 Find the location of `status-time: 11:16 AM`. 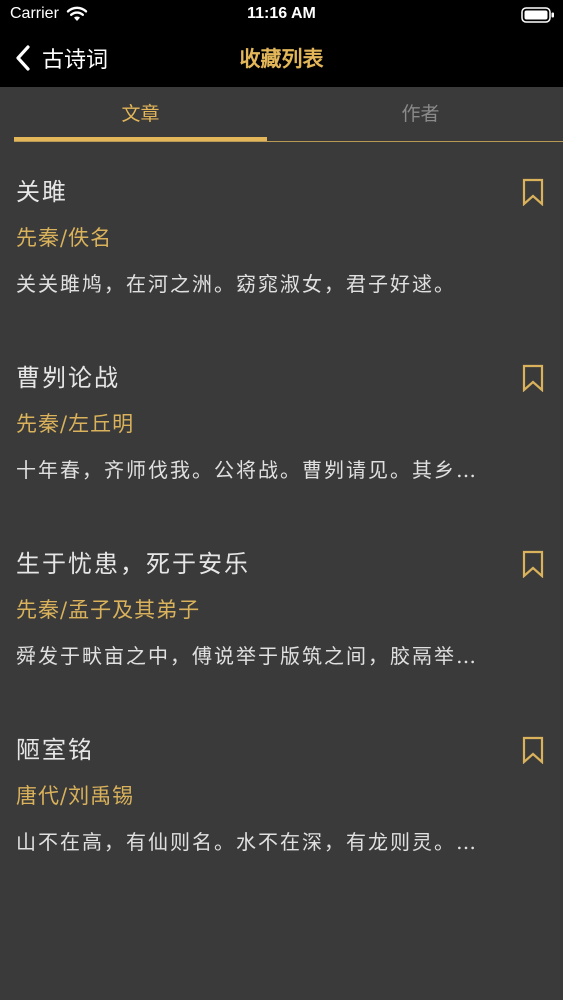

status-time: 11:16 AM is located at coordinates (281, 13).